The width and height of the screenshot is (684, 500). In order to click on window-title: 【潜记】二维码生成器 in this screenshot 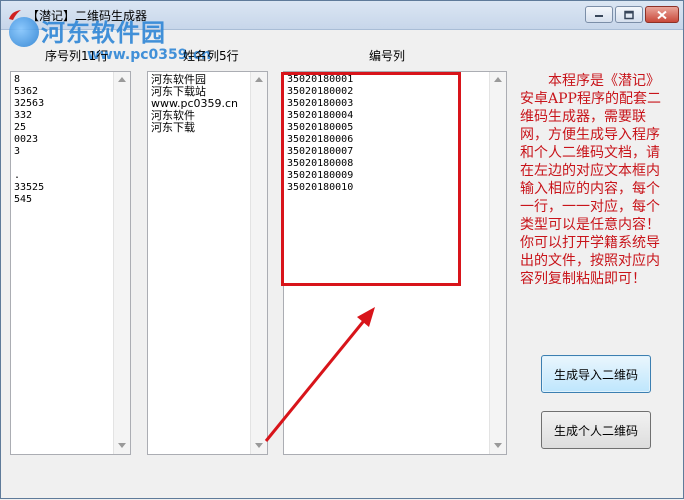, I will do `click(87, 16)`.